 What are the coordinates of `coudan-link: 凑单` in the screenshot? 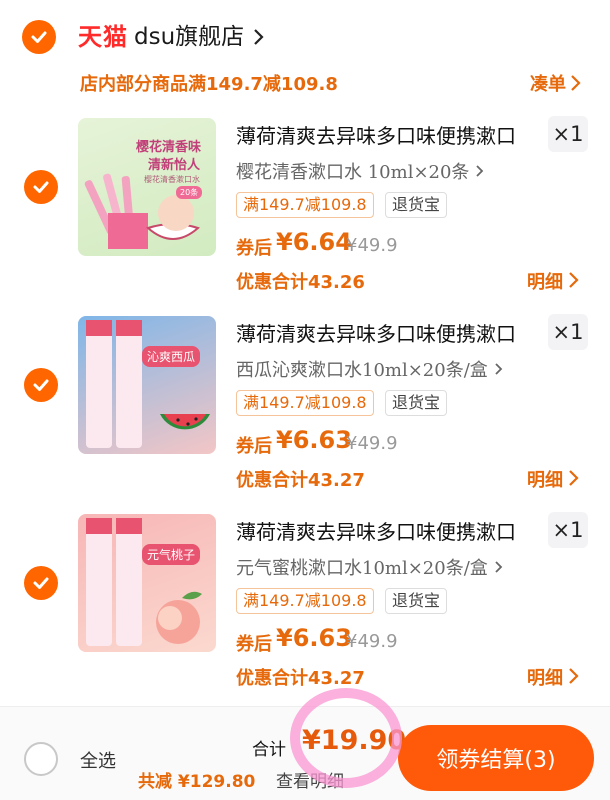 It's located at (548, 83).